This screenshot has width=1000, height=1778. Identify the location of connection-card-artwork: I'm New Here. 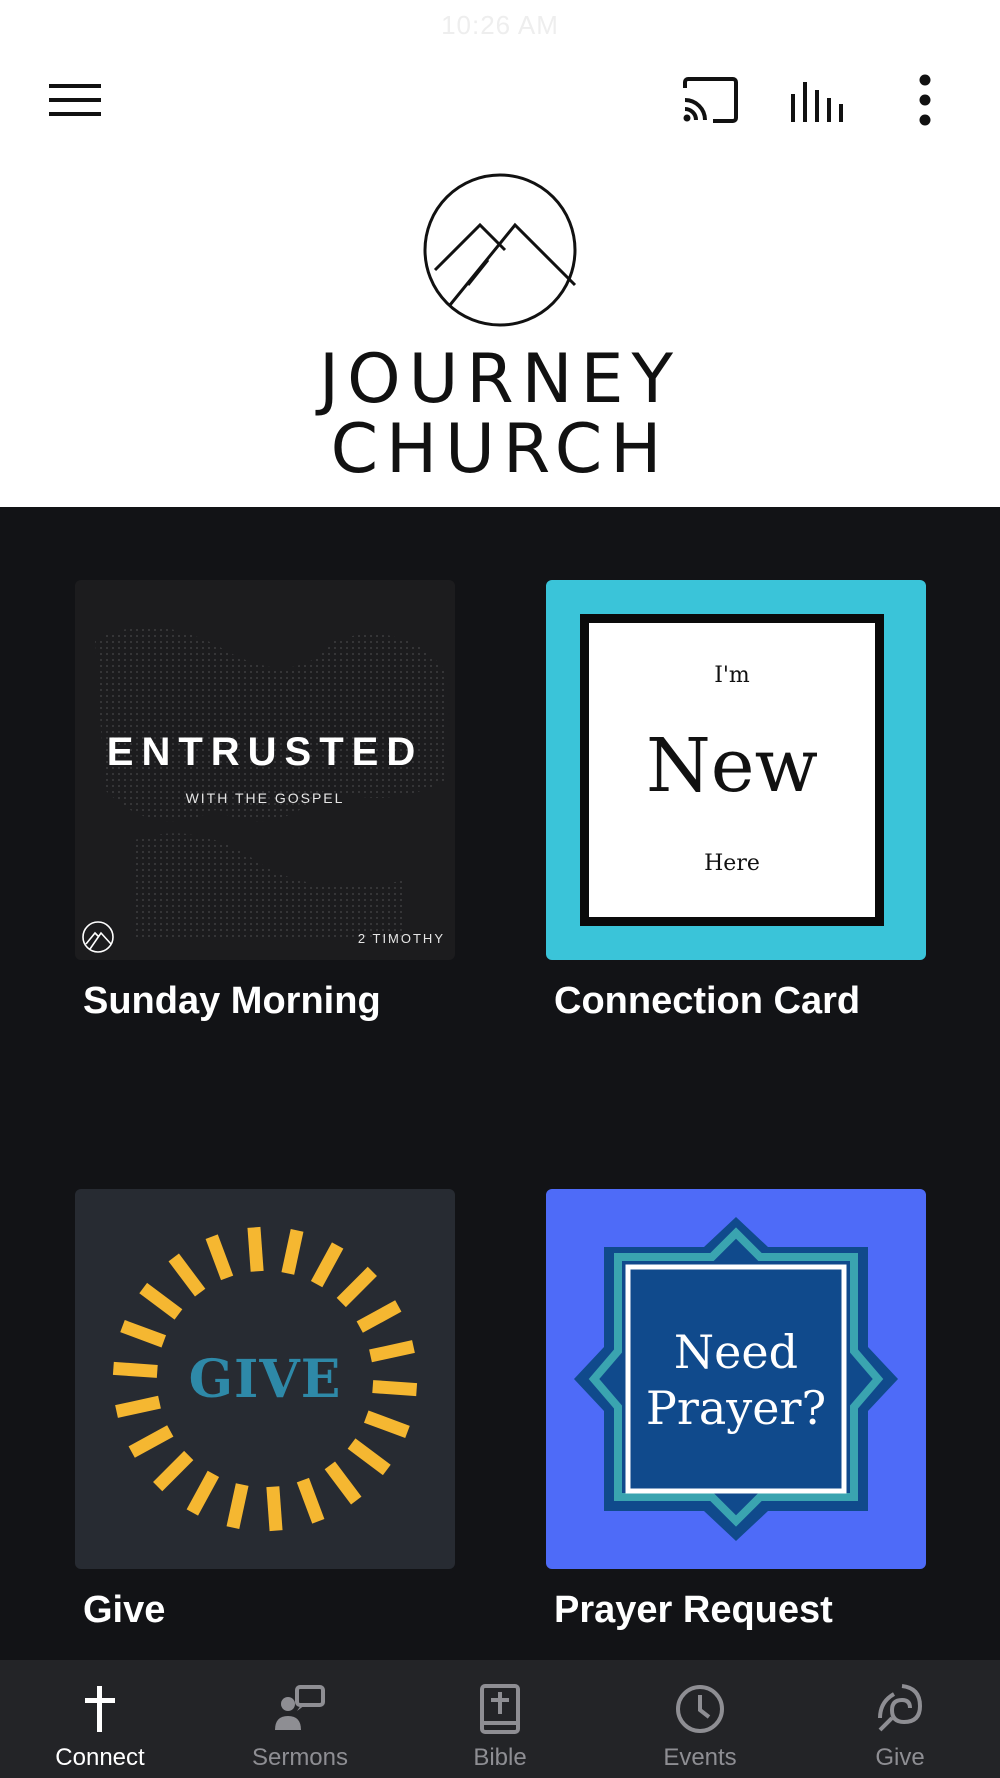
(736, 770).